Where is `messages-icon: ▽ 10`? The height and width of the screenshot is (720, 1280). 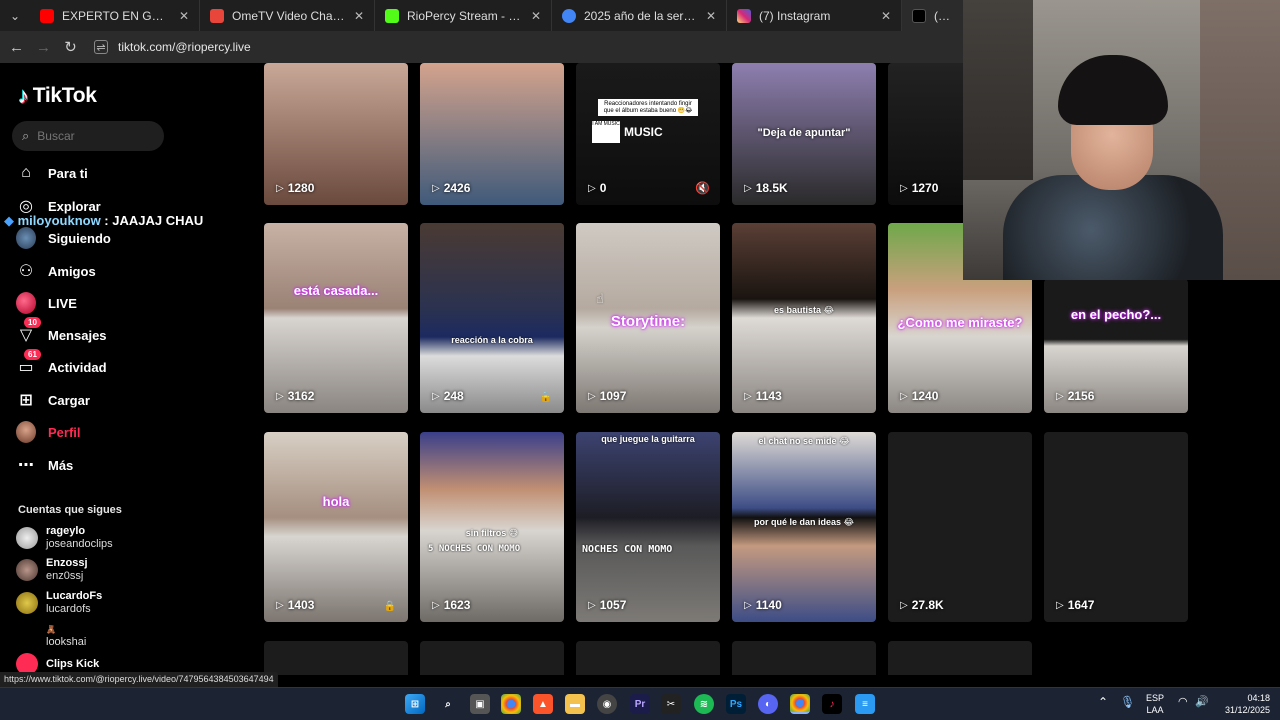 messages-icon: ▽ 10 is located at coordinates (28, 331).